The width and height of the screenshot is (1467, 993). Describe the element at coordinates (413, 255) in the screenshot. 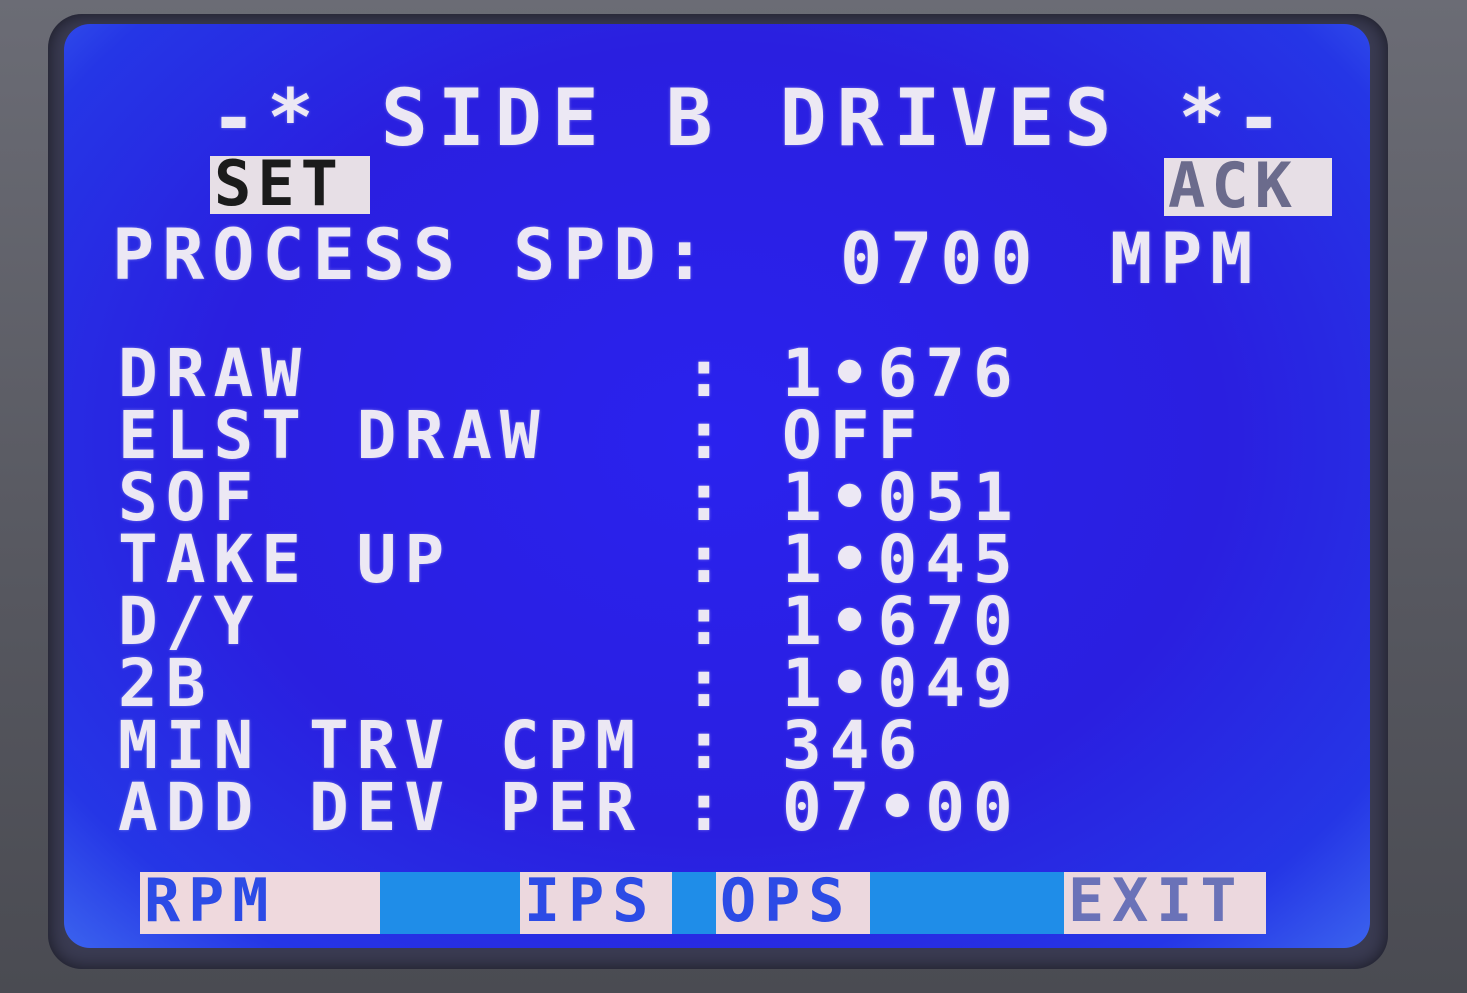

I see `process-speed-label: PROCESS SPD:` at that location.